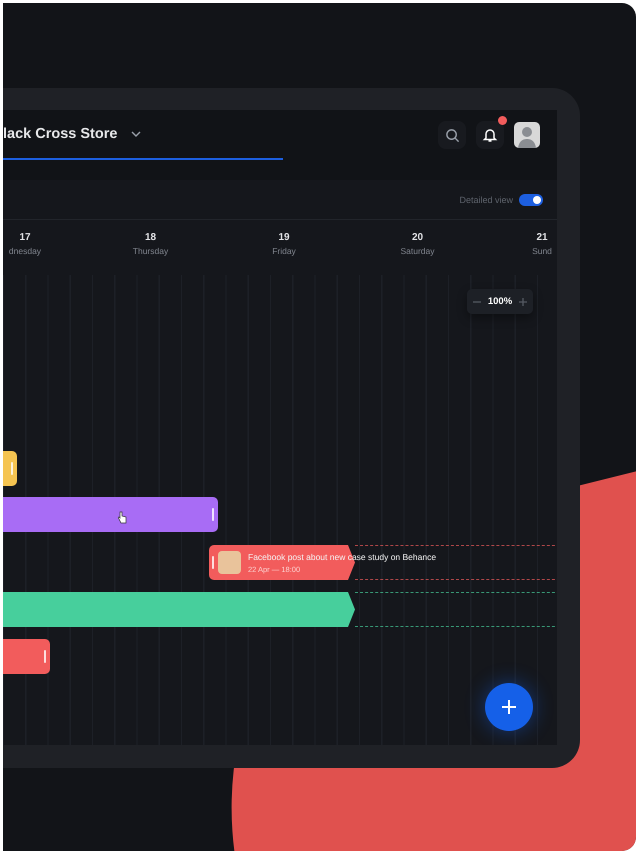 This screenshot has width=639, height=854. What do you see at coordinates (122, 517) in the screenshot?
I see `hand-cursor-icon` at bounding box center [122, 517].